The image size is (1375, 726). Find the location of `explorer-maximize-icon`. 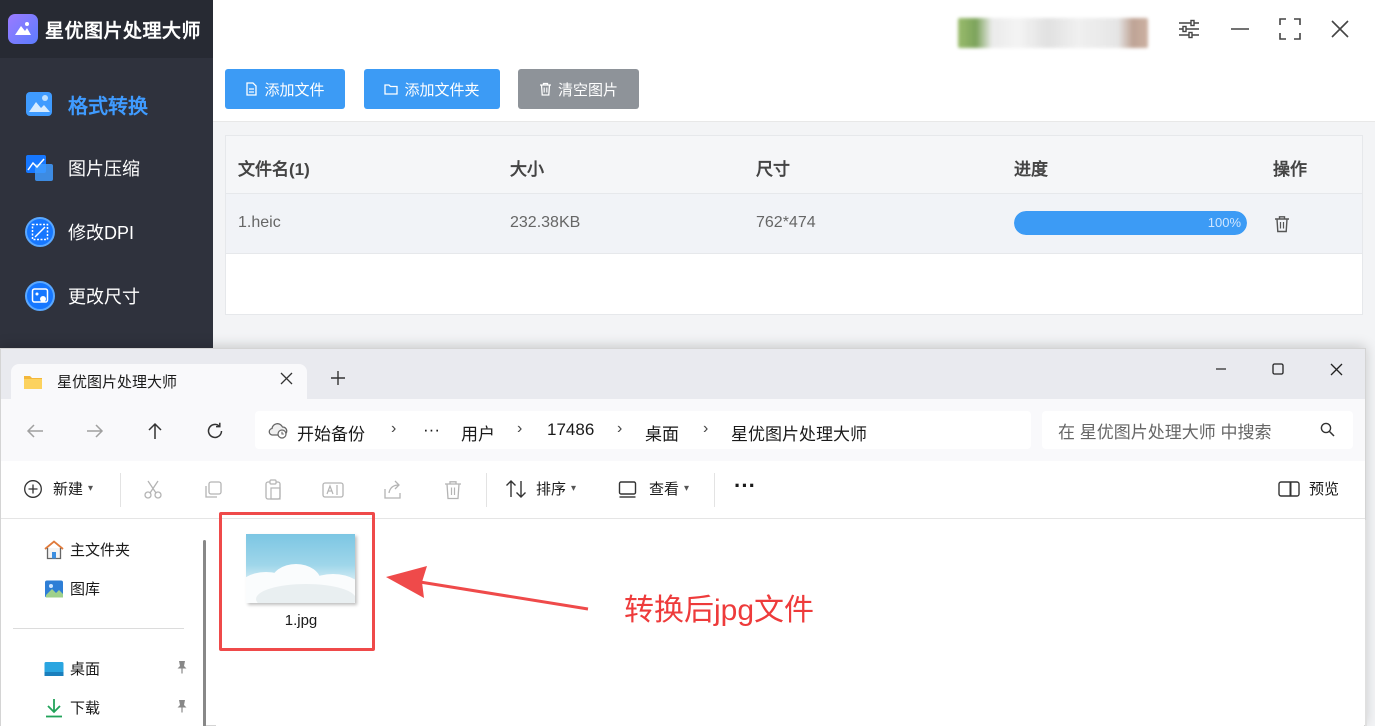

explorer-maximize-icon is located at coordinates (1278, 369).